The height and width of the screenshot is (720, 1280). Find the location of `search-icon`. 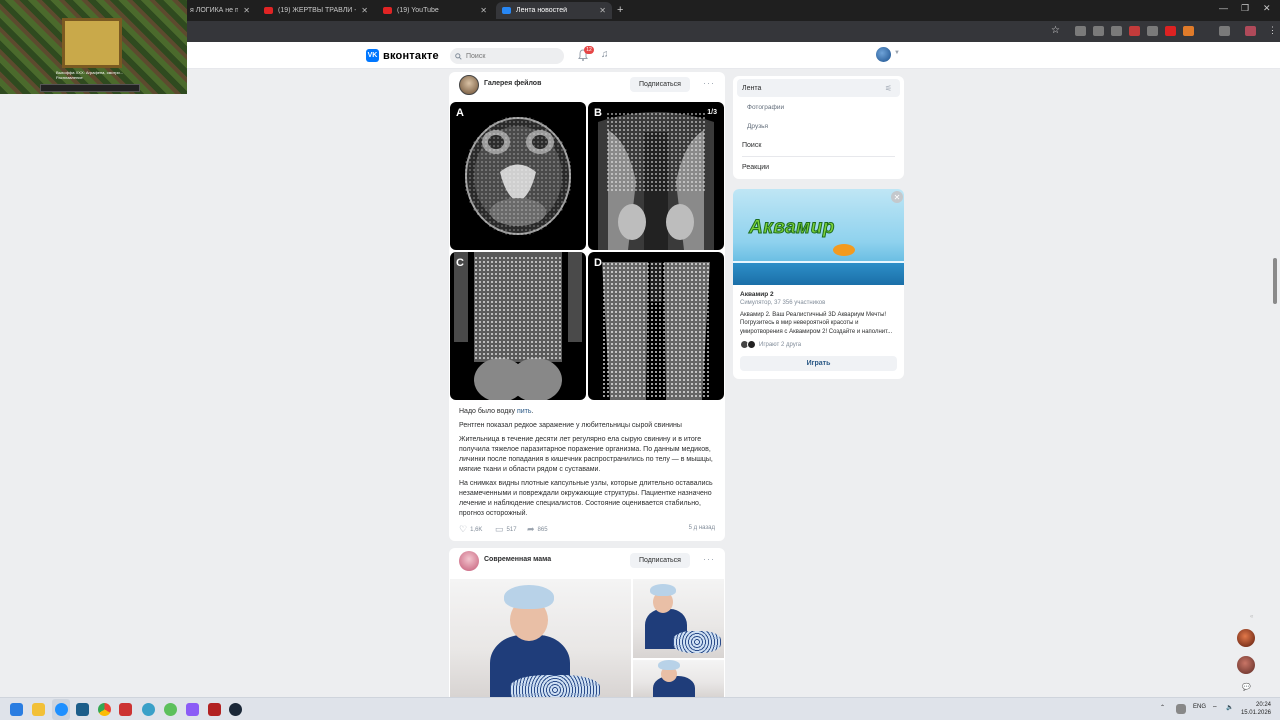

search-icon is located at coordinates (458, 56).